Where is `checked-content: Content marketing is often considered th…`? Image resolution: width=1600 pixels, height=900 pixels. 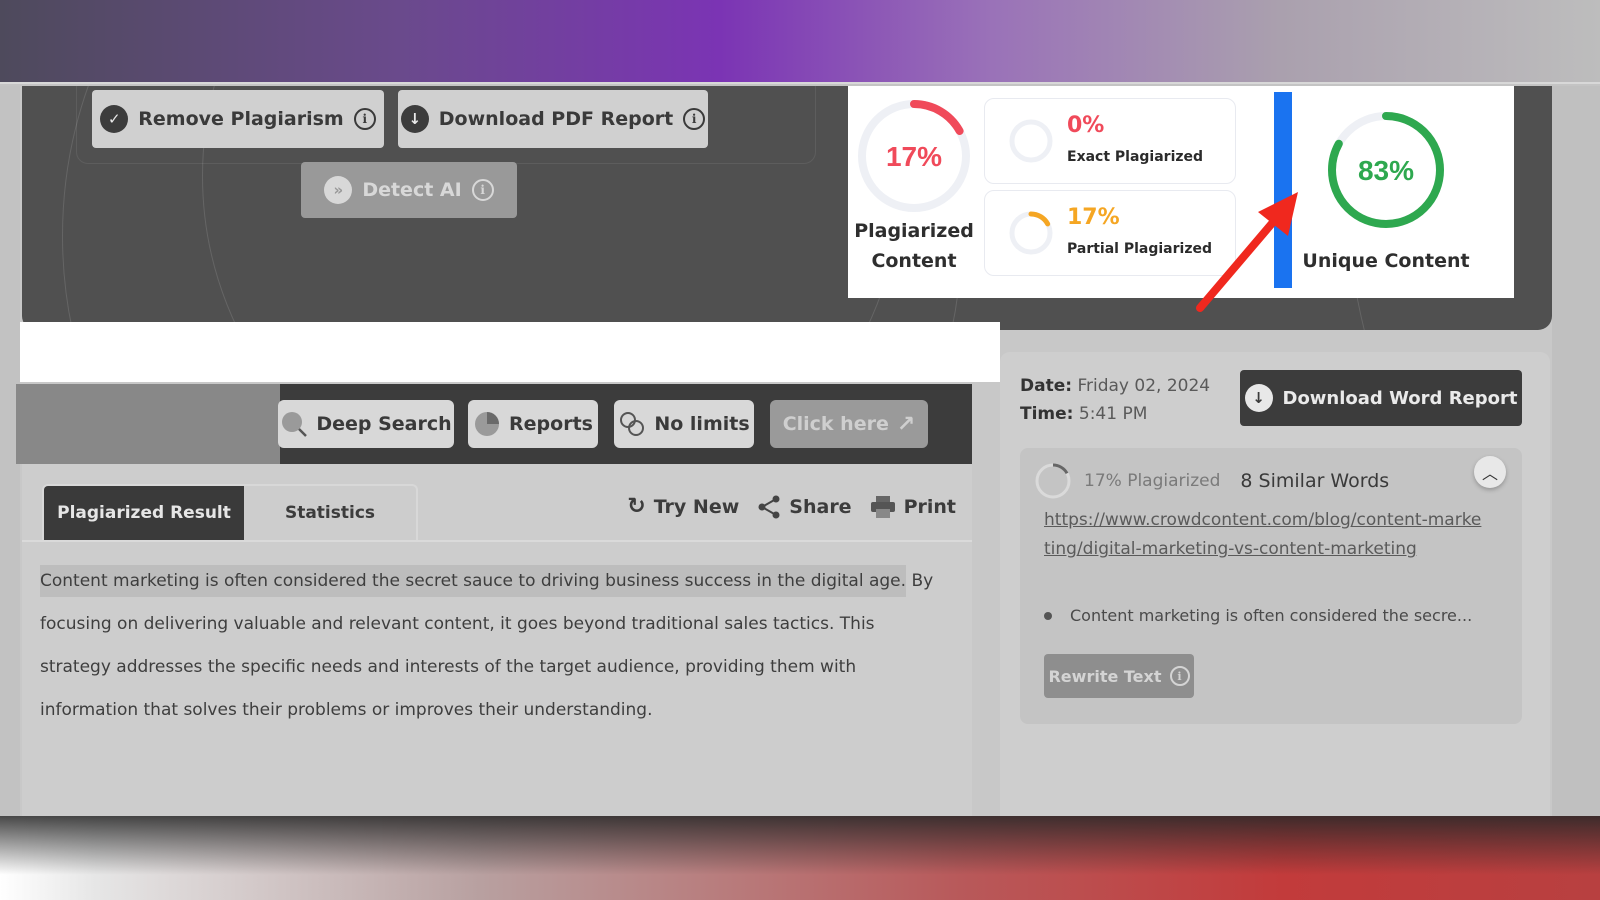
checked-content: Content marketing is often considered th… is located at coordinates (490, 646).